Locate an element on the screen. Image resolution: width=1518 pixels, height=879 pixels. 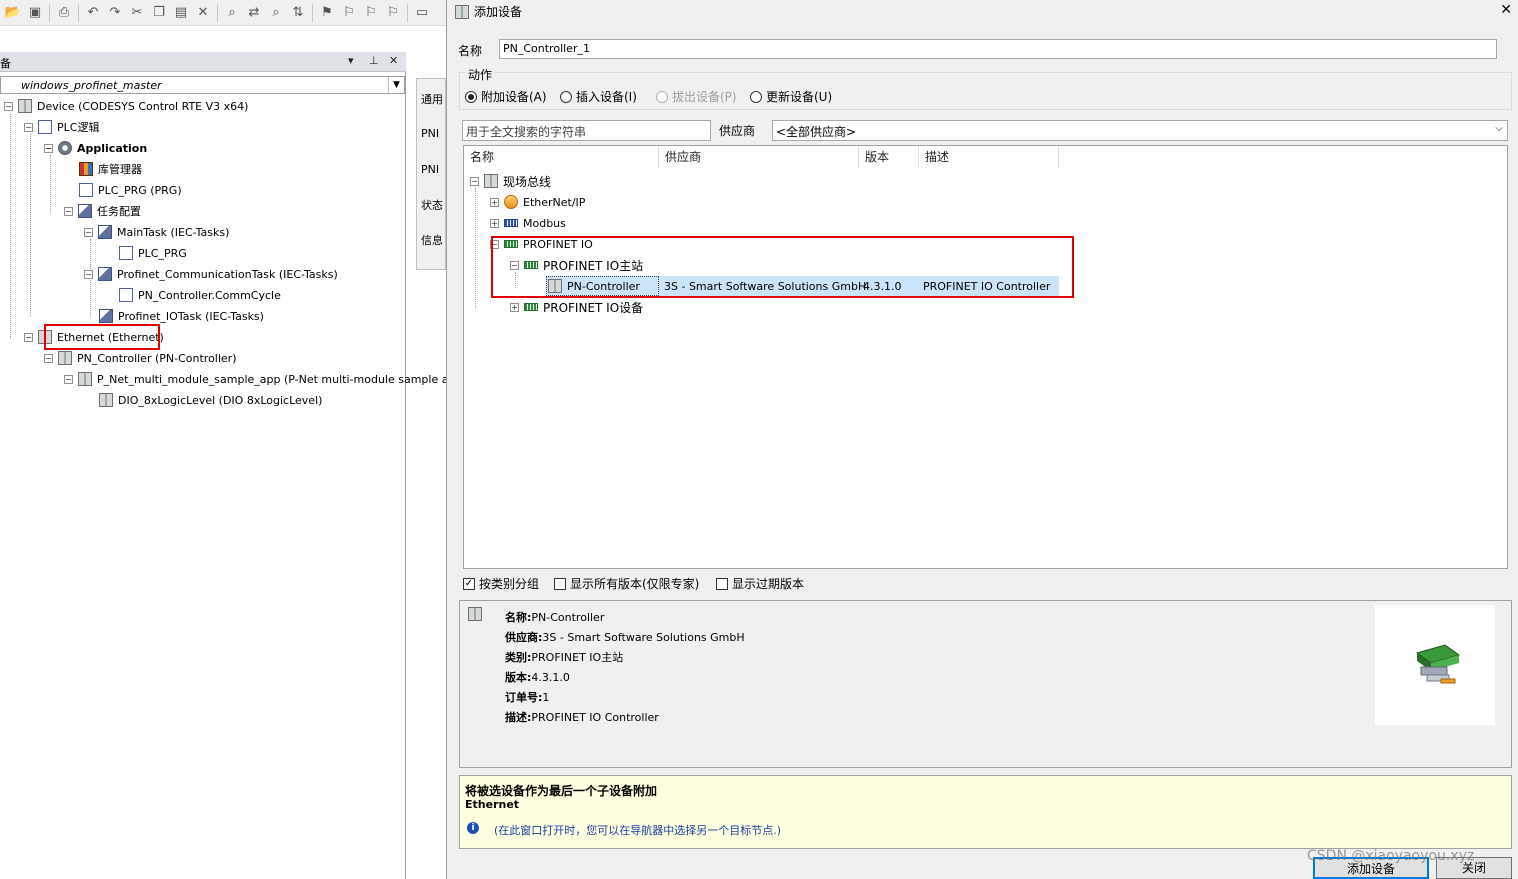
radio-insert-device: 插入设备(I) is located at coordinates (598, 96).